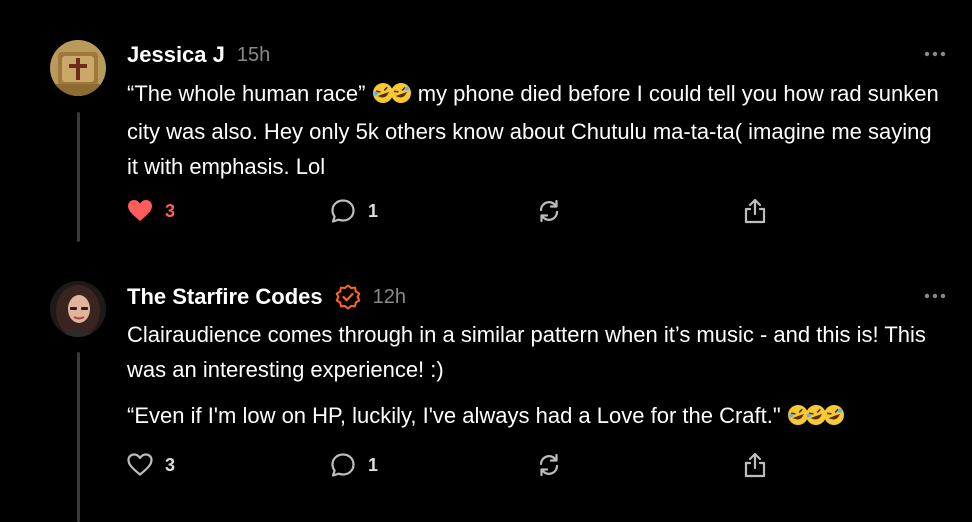  I want to click on author-name: Jessica J, so click(176, 55).